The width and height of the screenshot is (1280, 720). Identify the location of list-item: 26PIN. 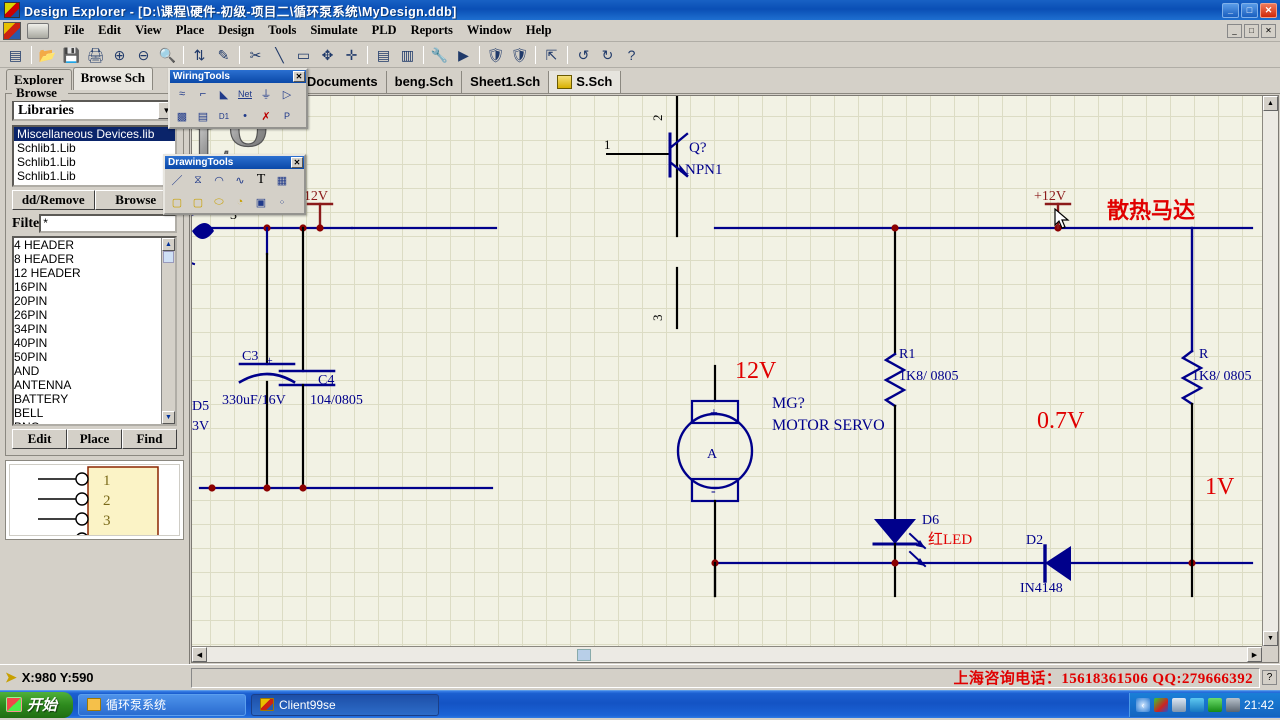
(87, 315).